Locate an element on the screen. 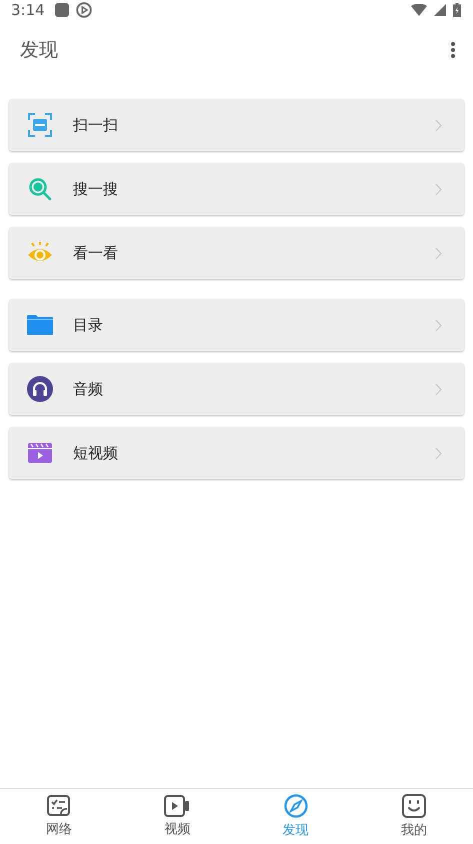 This screenshot has width=473, height=844. page-title: 发现 is located at coordinates (39, 50).